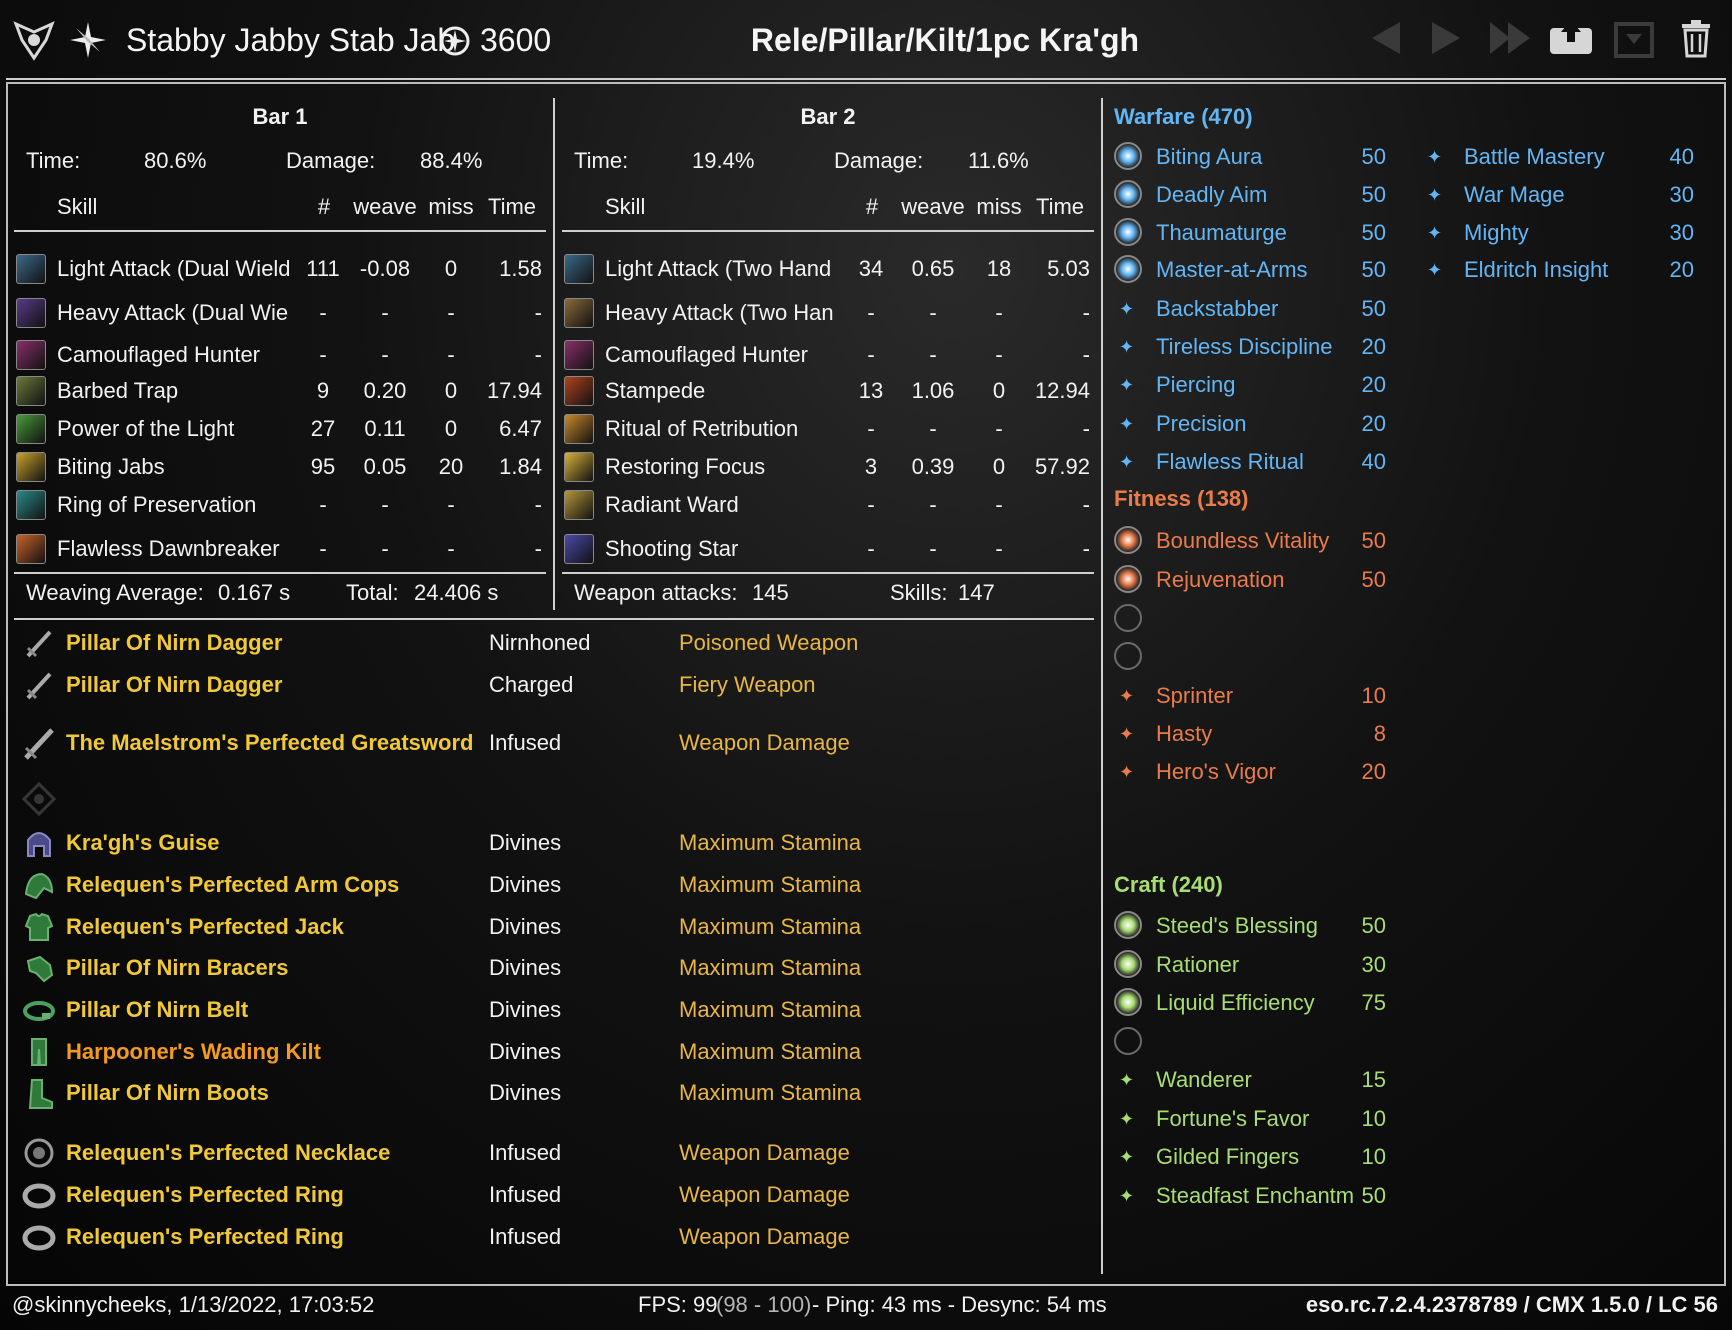 This screenshot has height=1330, width=1732. Describe the element at coordinates (625, 206) in the screenshot. I see `bar2-col-skill: Skill` at that location.